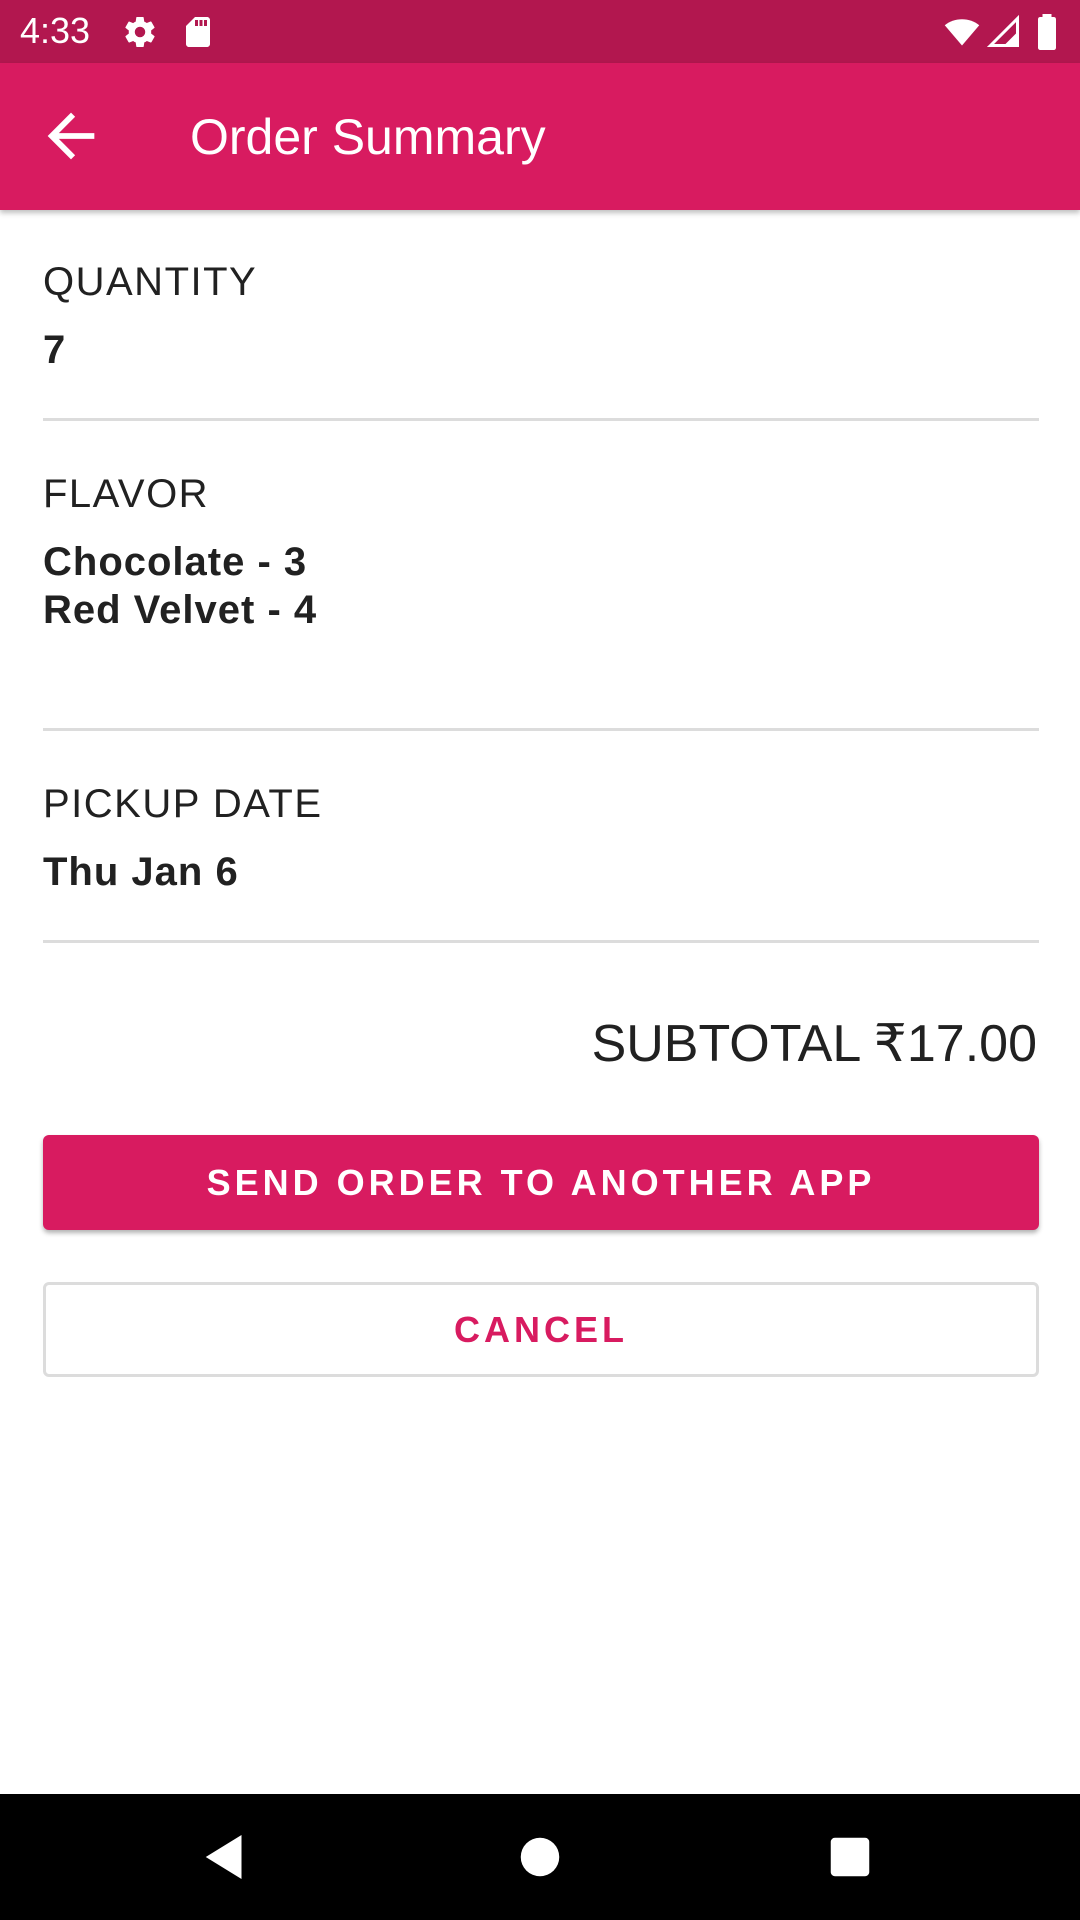  What do you see at coordinates (140, 32) in the screenshot?
I see `settings-icon` at bounding box center [140, 32].